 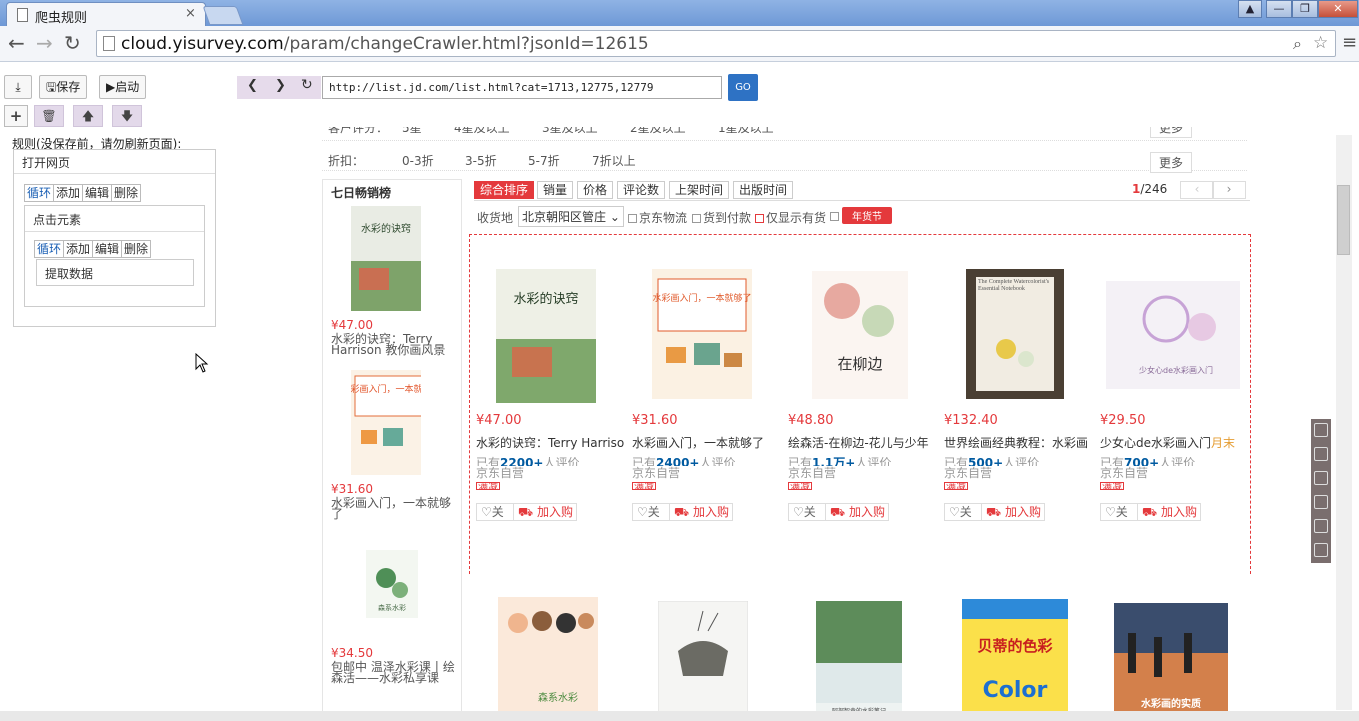 What do you see at coordinates (1171, 662) in the screenshot?
I see `book-cover: 水彩画的实质` at bounding box center [1171, 662].